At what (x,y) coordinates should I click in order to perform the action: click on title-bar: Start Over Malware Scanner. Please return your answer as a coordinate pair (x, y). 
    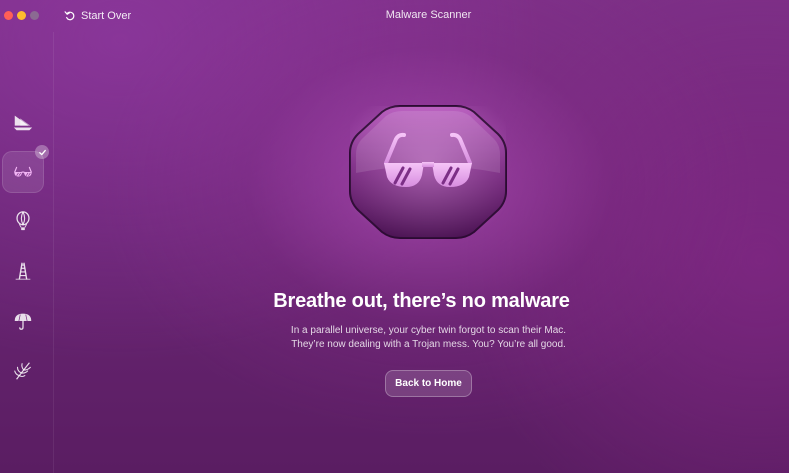
    Looking at the image, I should click on (394, 16).